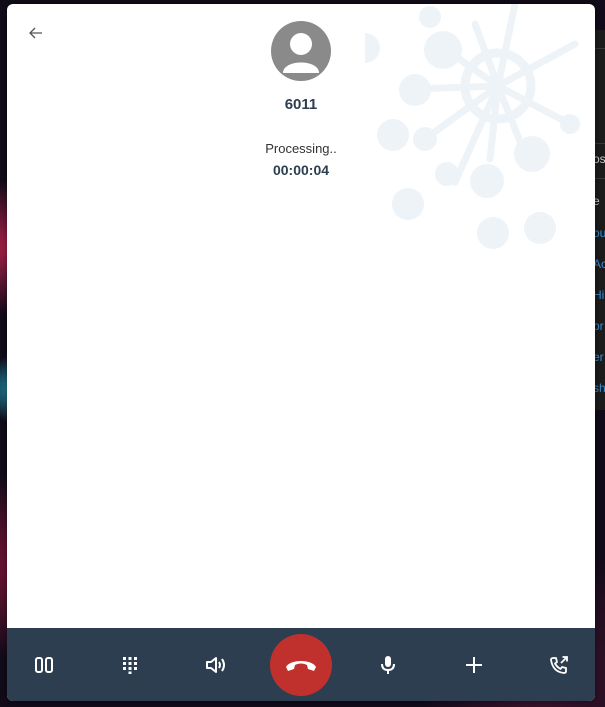 The width and height of the screenshot is (605, 707). I want to click on back-button, so click(36, 33).